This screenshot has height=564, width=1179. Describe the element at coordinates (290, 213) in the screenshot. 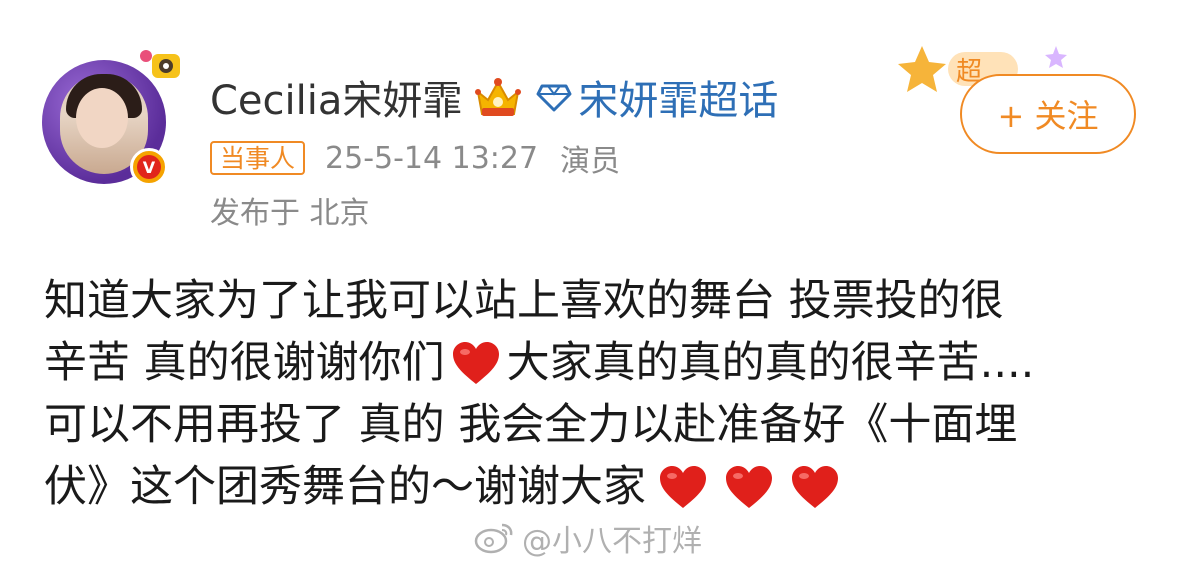

I see `location-label: 发布于 北京` at that location.